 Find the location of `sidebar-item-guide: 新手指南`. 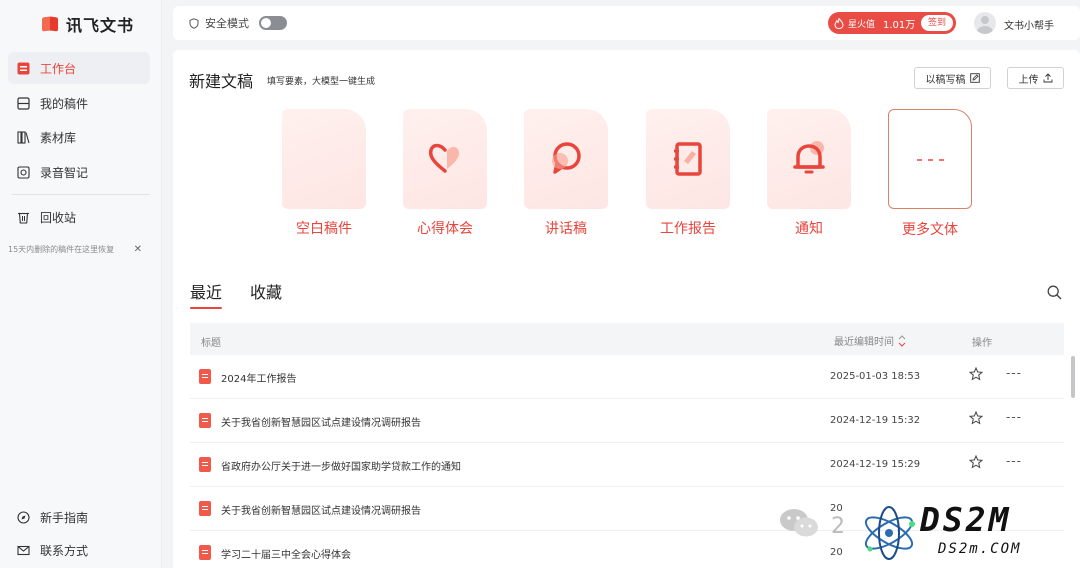

sidebar-item-guide: 新手指南 is located at coordinates (79, 517).